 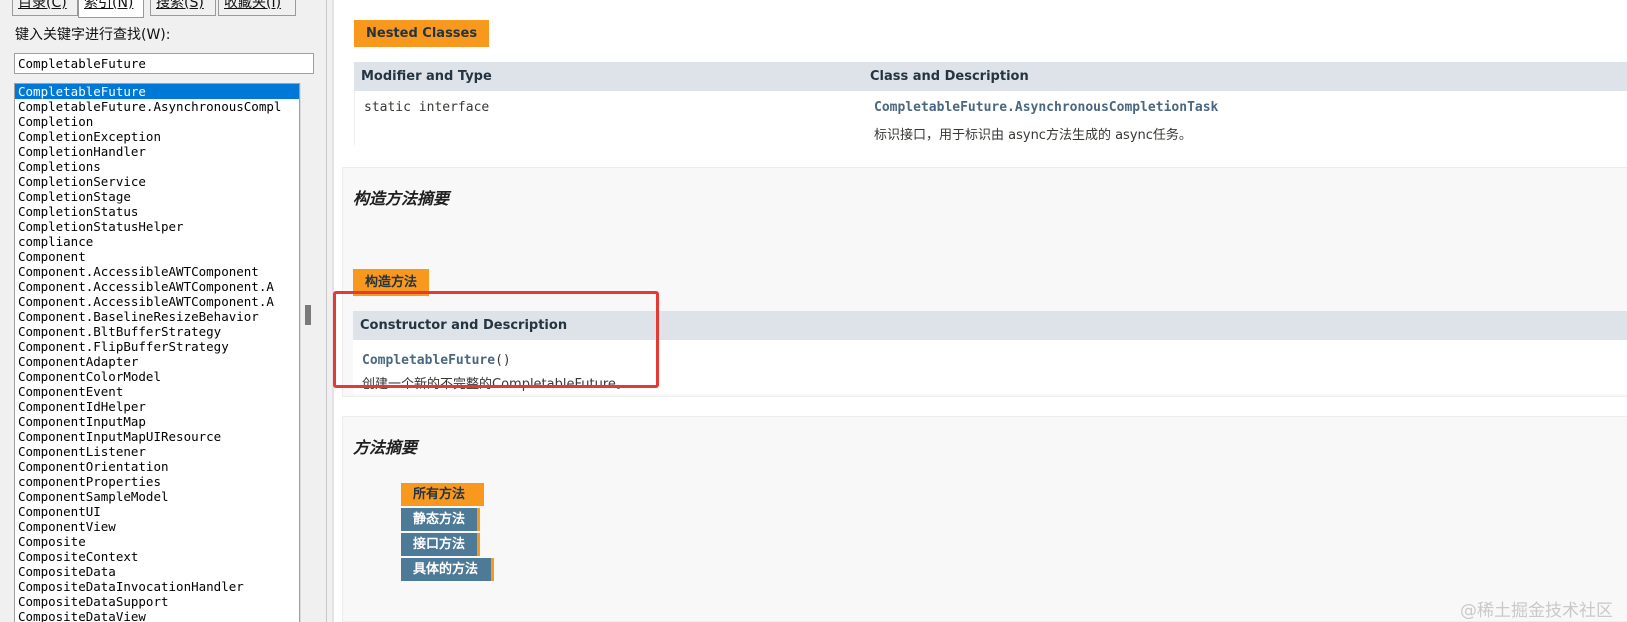 What do you see at coordinates (157, 331) in the screenshot?
I see `list-item: Component.BltBufferStrategy` at bounding box center [157, 331].